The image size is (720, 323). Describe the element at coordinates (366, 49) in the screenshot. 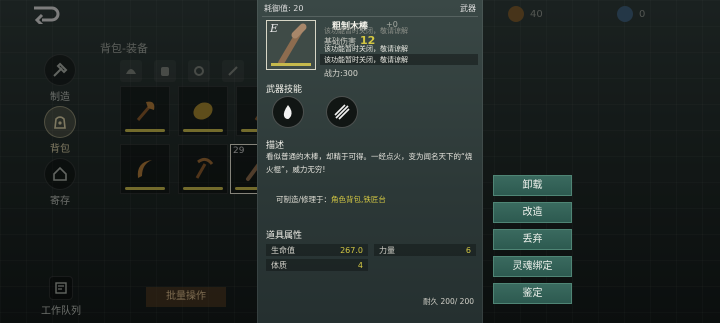

I see `locked-feature-1: 该功能暂时关闭，敬请谅解` at that location.